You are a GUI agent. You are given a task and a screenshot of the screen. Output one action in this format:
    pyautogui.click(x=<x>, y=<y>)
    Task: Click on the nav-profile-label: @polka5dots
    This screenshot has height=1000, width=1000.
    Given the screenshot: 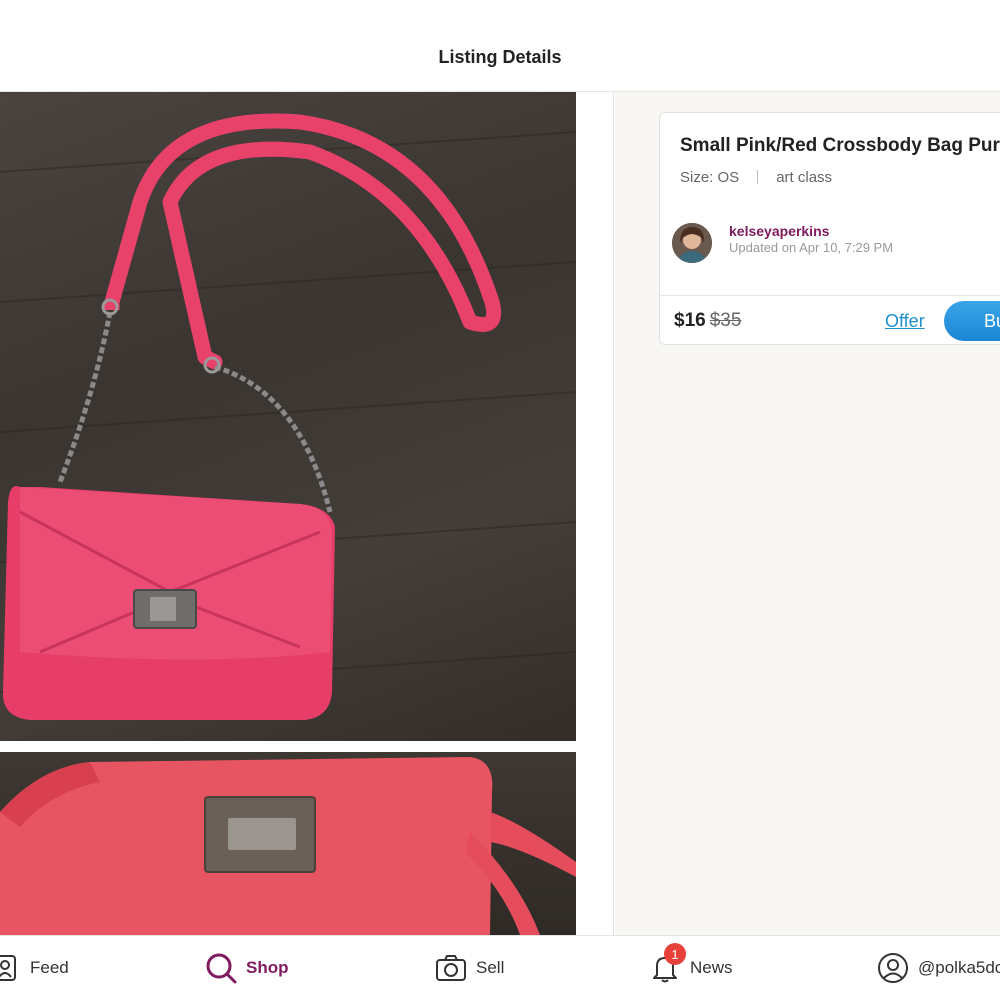 What is the action you would take?
    pyautogui.click(x=959, y=967)
    